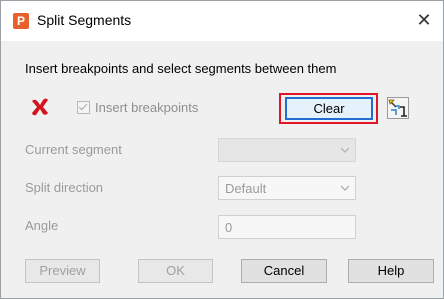 This screenshot has height=299, width=444. I want to click on segment-pick-button, so click(398, 108).